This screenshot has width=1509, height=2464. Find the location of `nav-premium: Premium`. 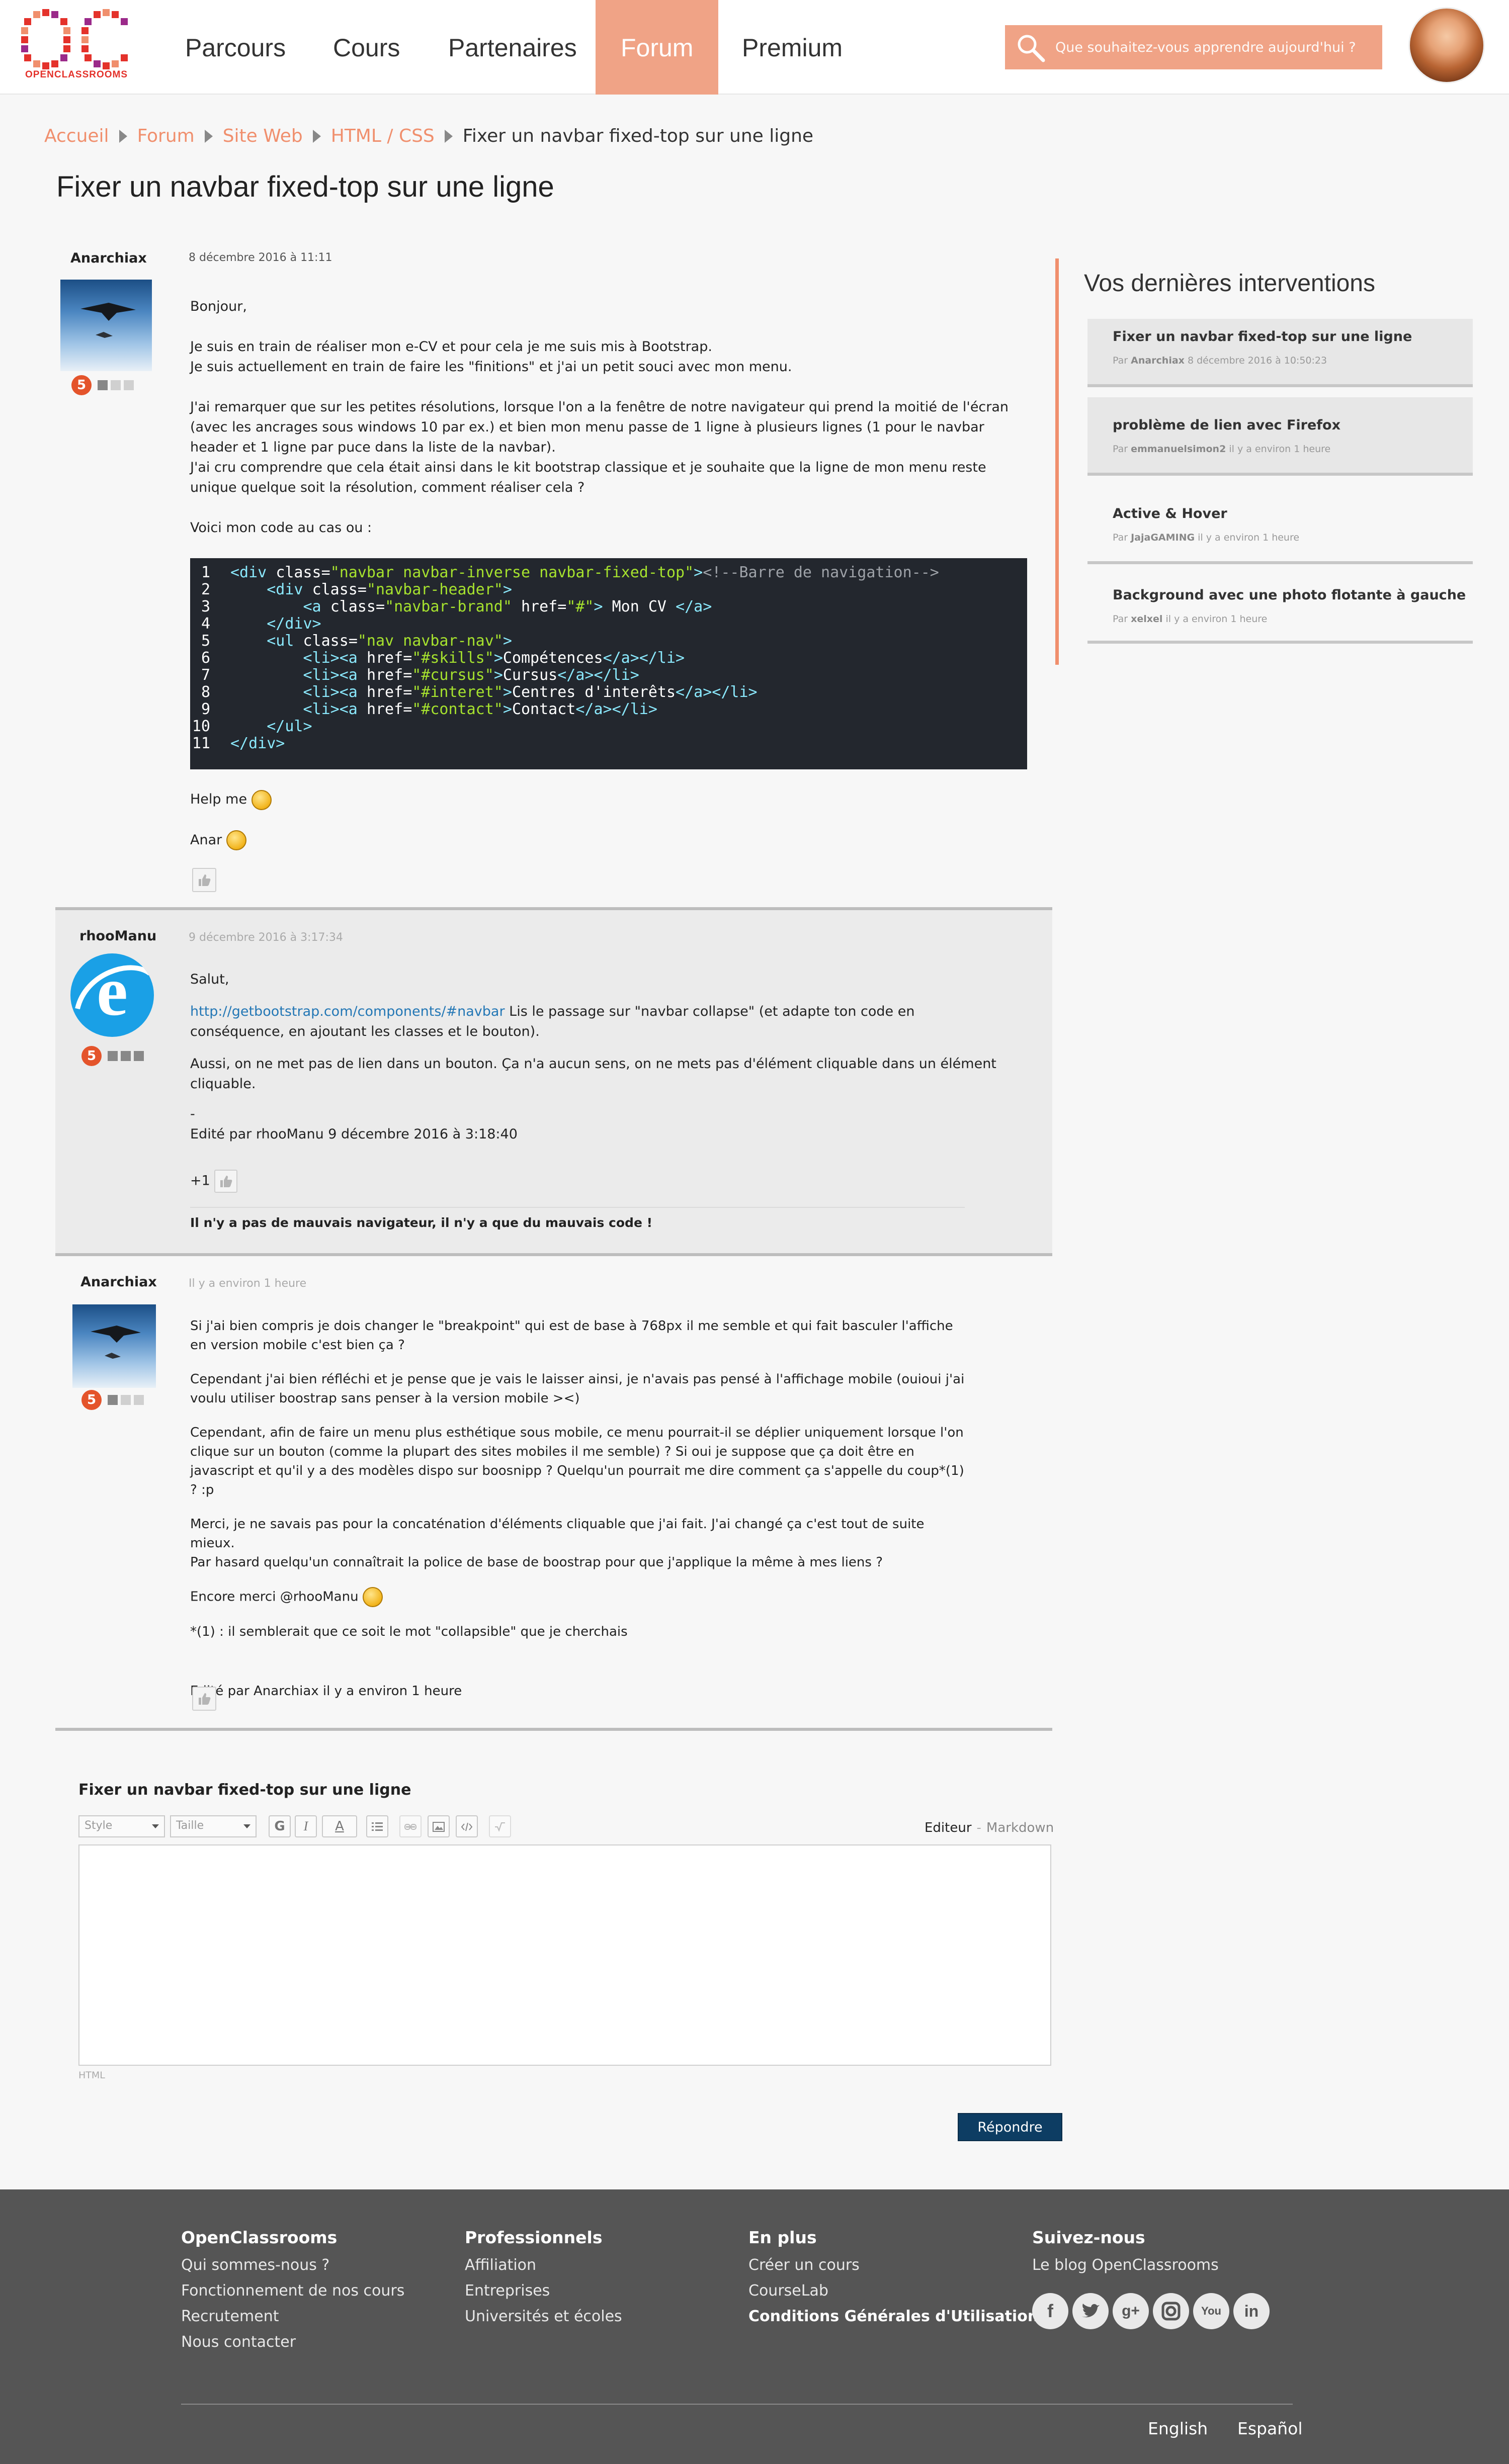

nav-premium: Premium is located at coordinates (792, 47).